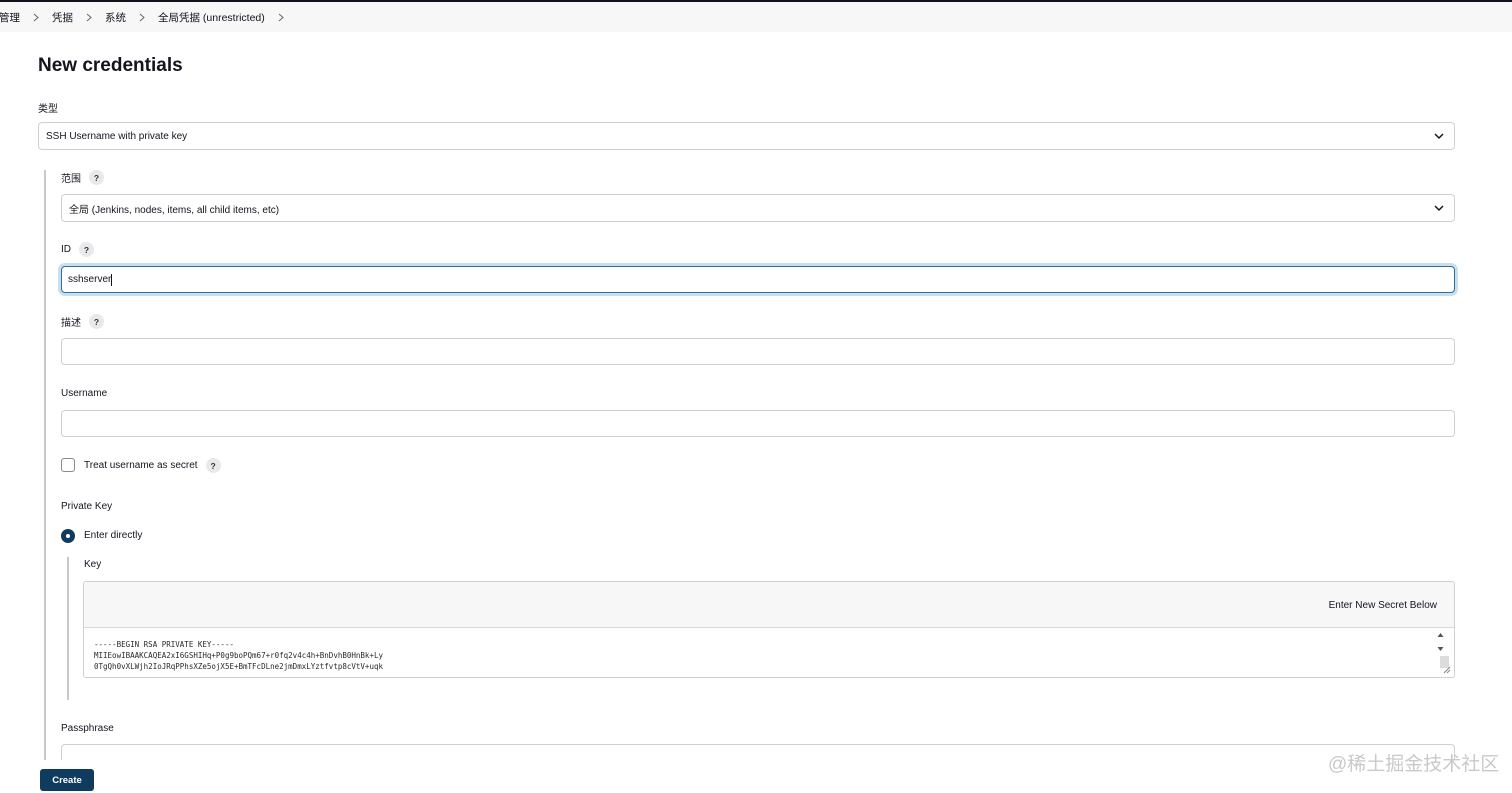 The width and height of the screenshot is (1512, 793). I want to click on breadcrumb-item-credentials-management: 凭据管理, so click(10, 17).